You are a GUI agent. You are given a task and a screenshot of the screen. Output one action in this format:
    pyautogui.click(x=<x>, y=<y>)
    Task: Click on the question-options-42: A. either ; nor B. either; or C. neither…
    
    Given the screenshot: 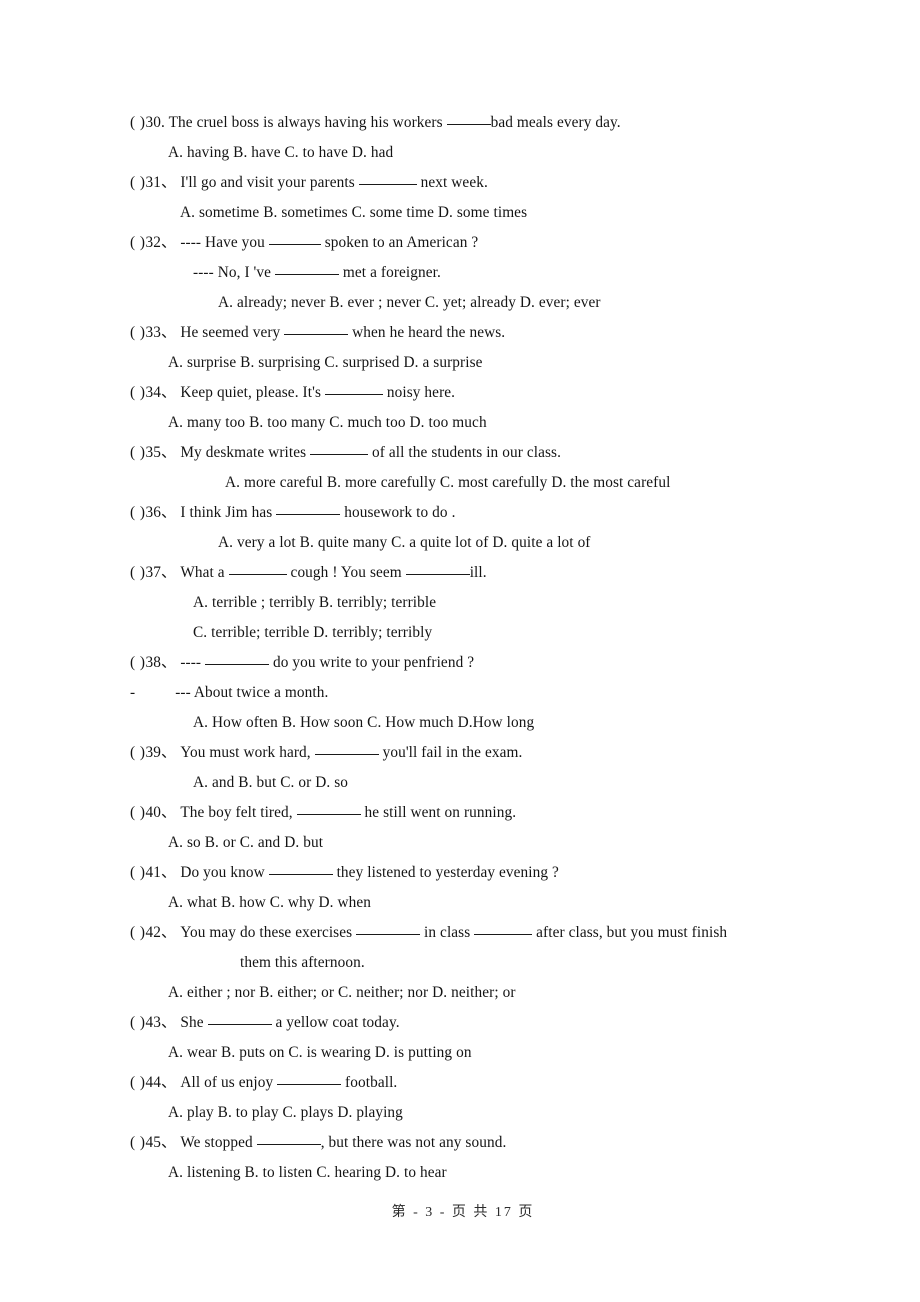 What is the action you would take?
    pyautogui.click(x=480, y=993)
    